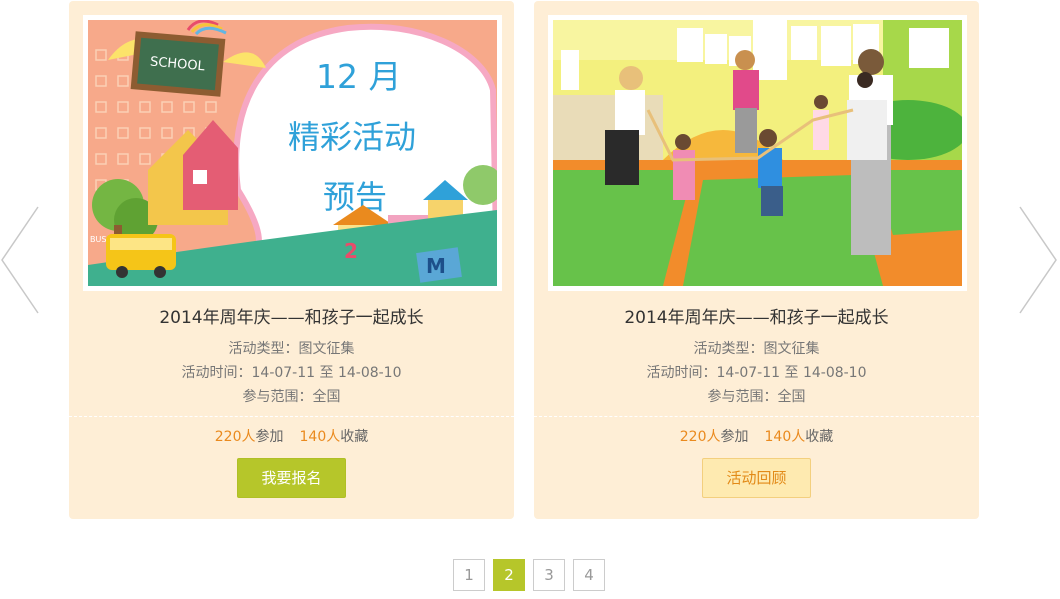  What do you see at coordinates (469, 575) in the screenshot?
I see `page-1-button: 1` at bounding box center [469, 575].